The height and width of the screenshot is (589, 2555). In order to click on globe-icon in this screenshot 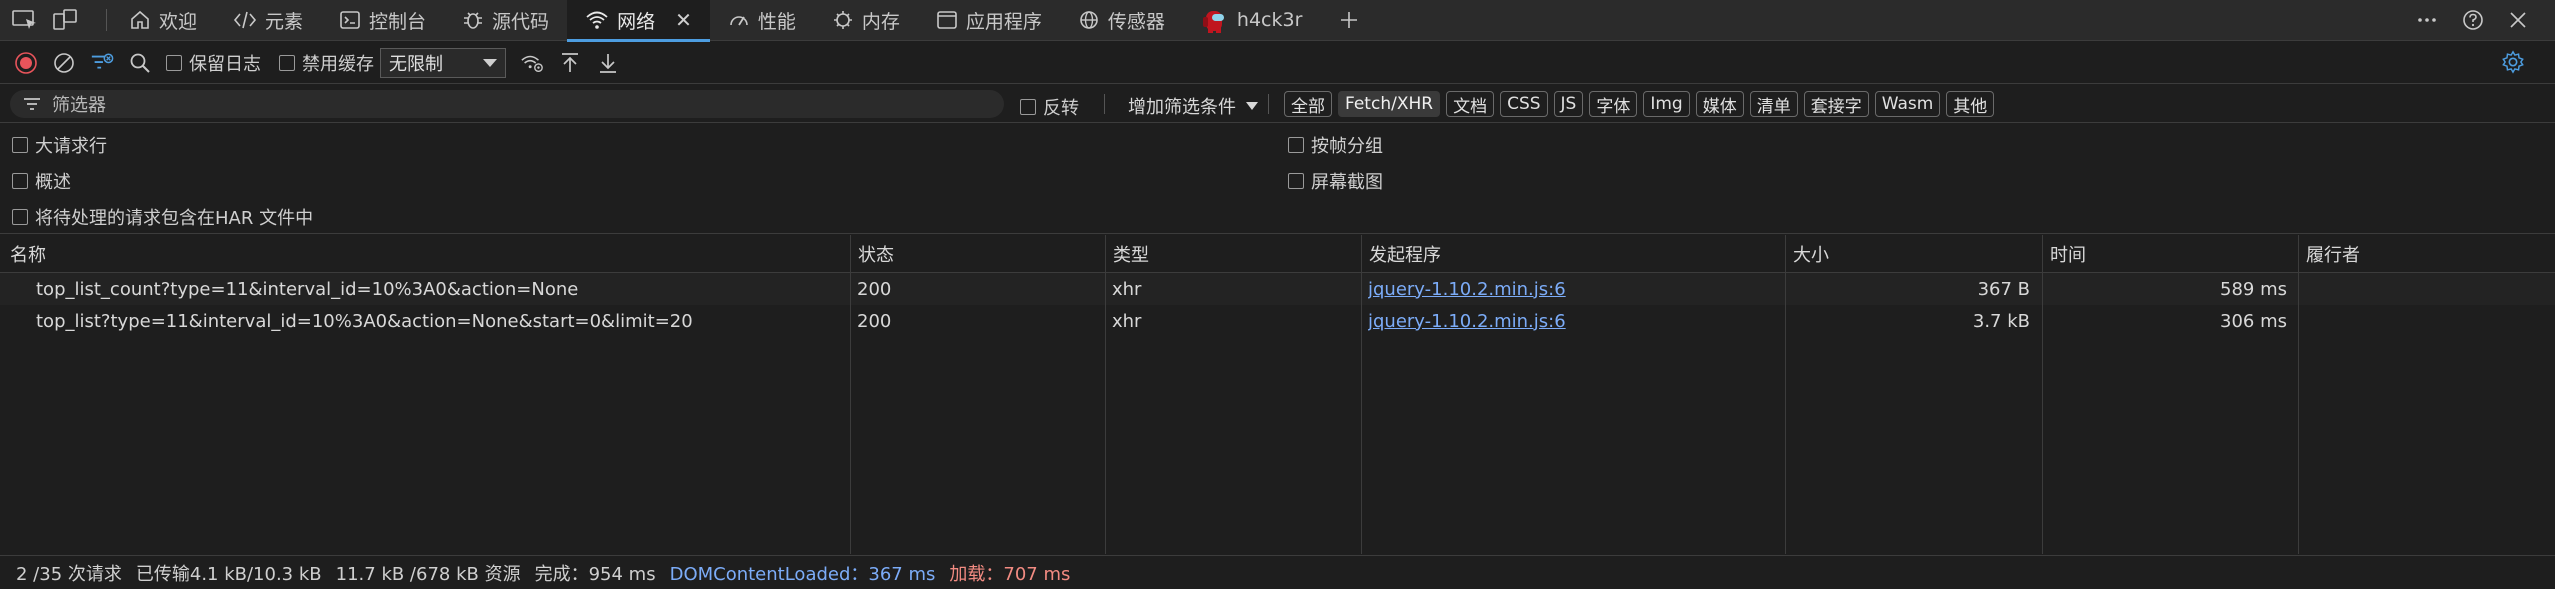, I will do `click(1089, 20)`.